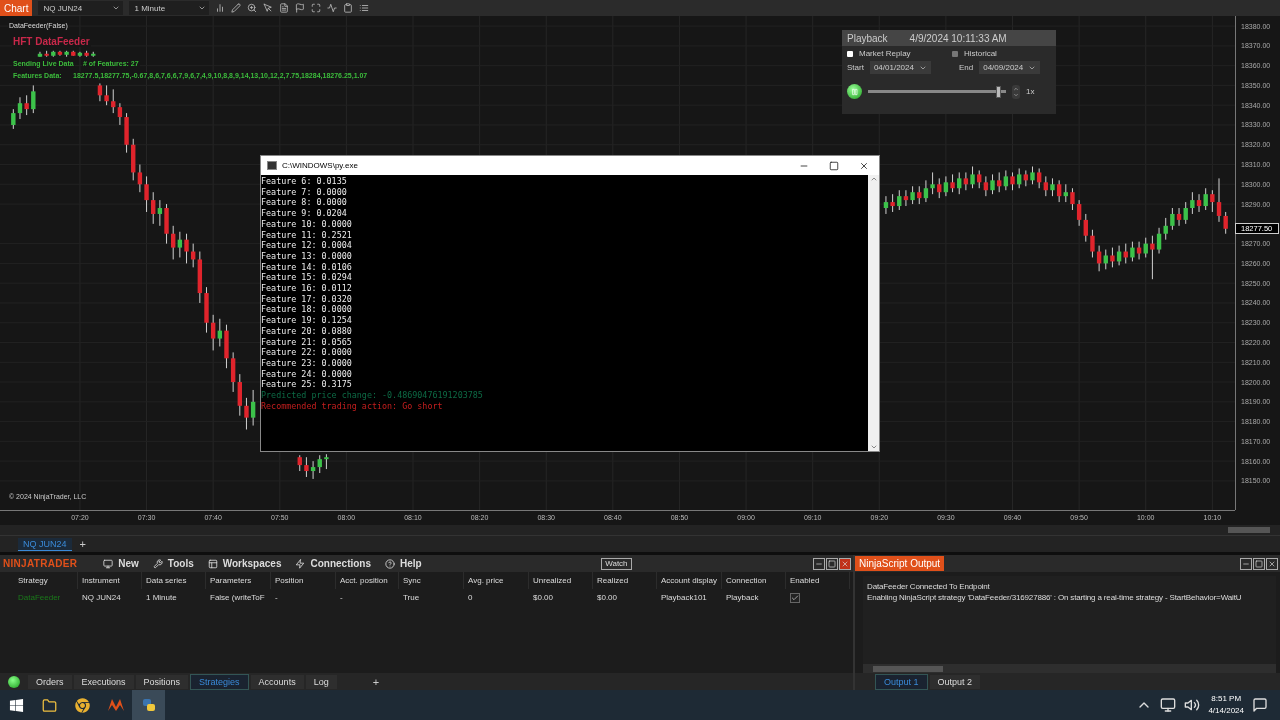 This screenshot has width=1280, height=720. I want to click on radio-label: Market Replay, so click(885, 53).